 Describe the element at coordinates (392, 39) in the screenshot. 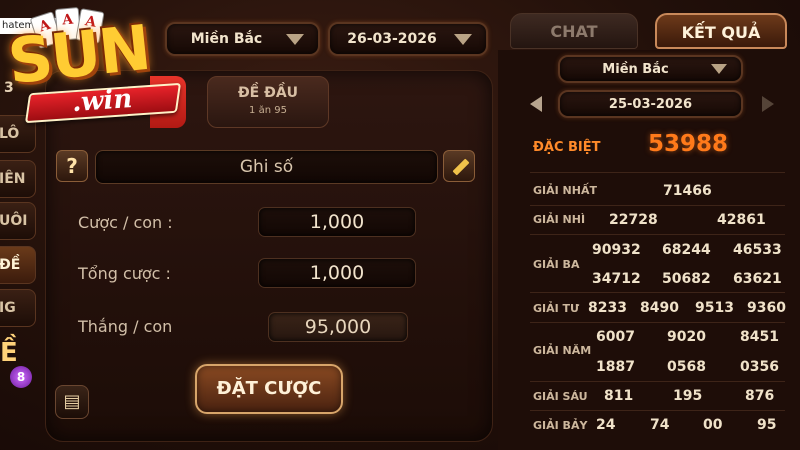

I see `date-select-value: 26-03-2026` at that location.